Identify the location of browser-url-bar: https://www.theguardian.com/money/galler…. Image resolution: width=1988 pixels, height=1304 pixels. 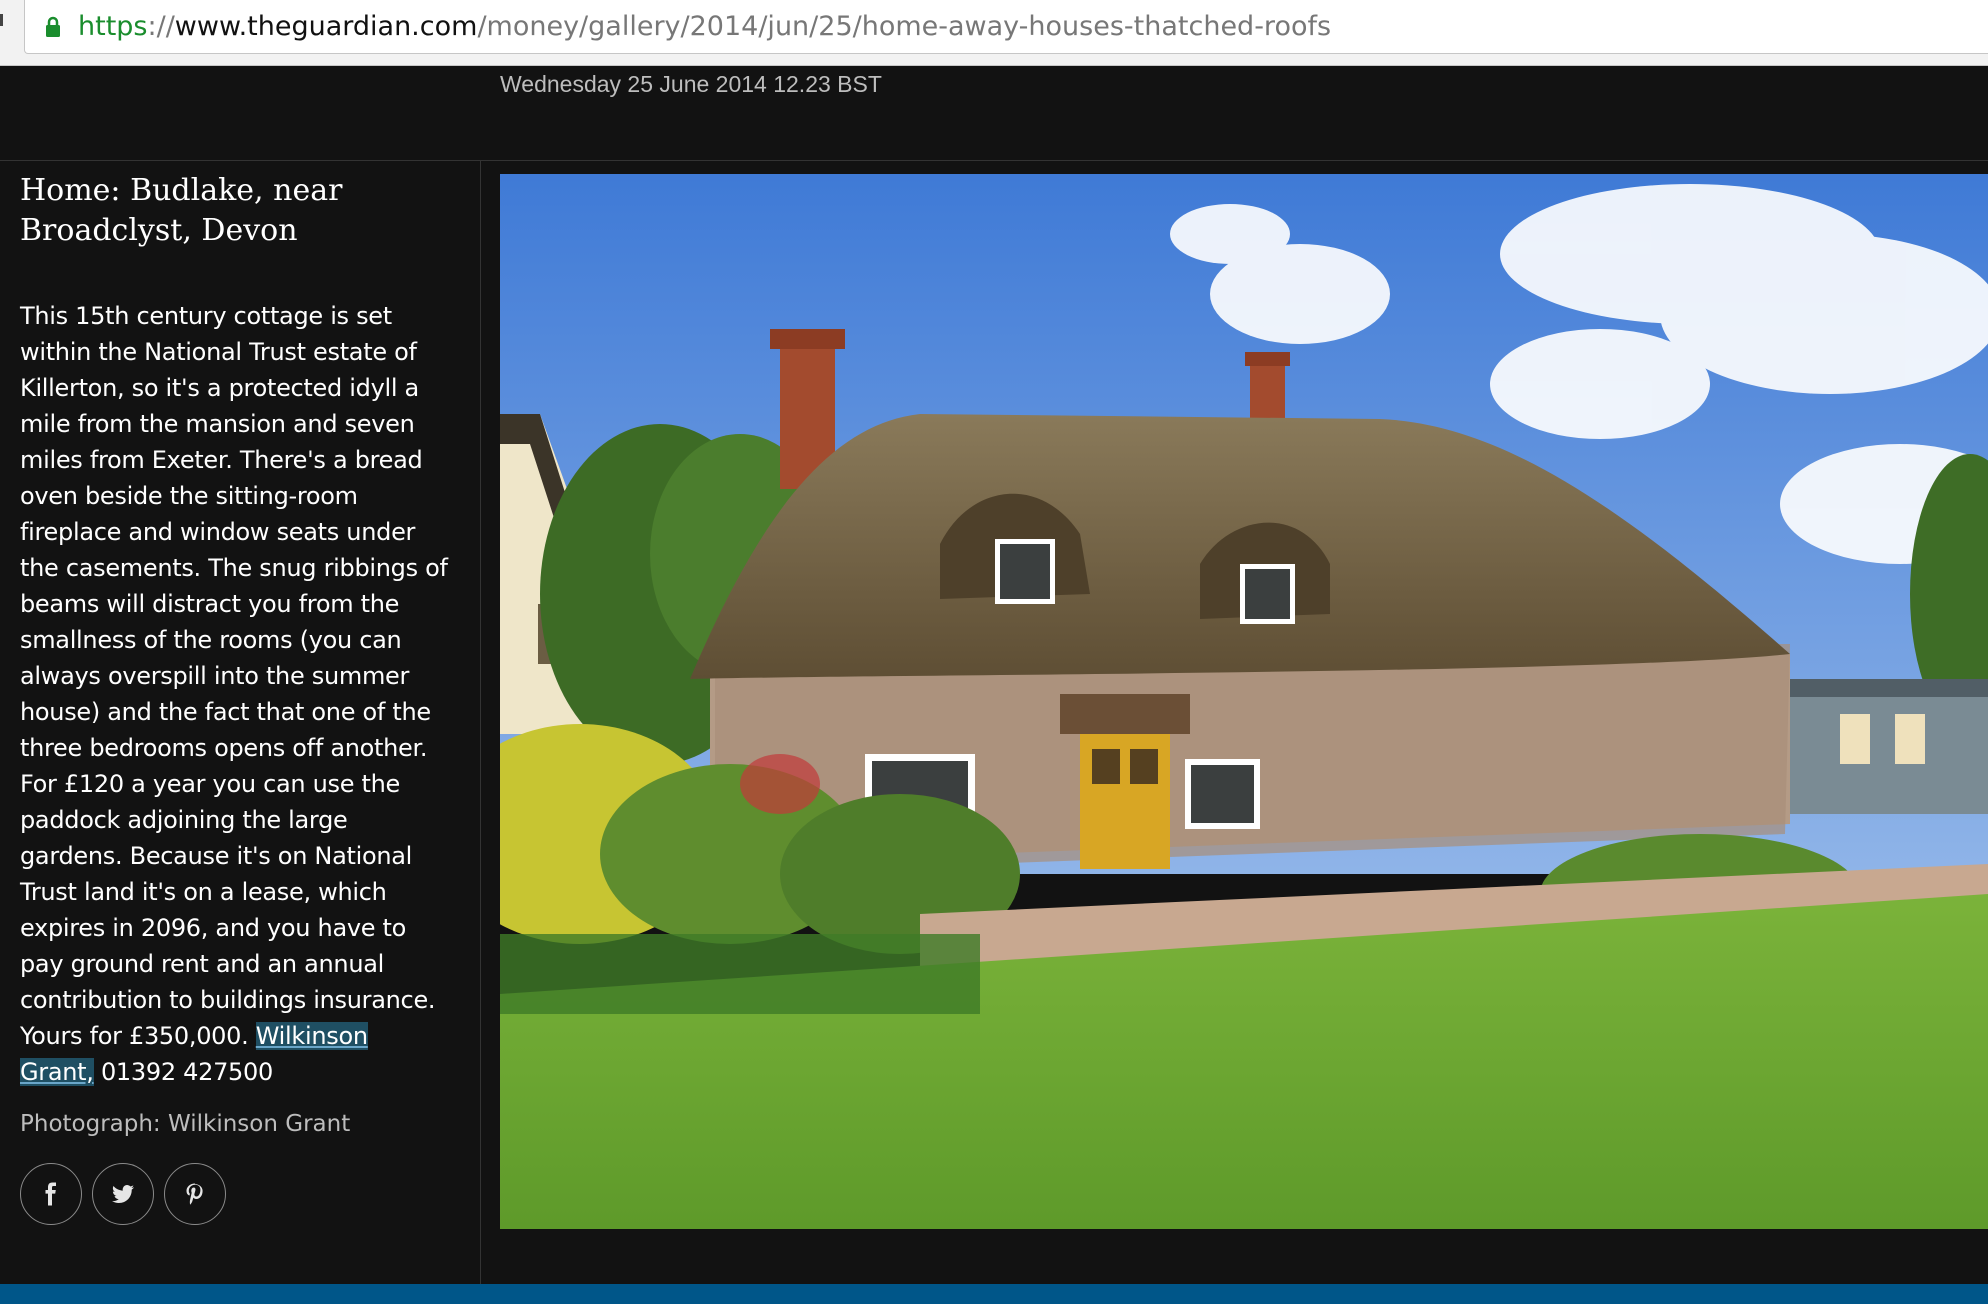
(994, 33).